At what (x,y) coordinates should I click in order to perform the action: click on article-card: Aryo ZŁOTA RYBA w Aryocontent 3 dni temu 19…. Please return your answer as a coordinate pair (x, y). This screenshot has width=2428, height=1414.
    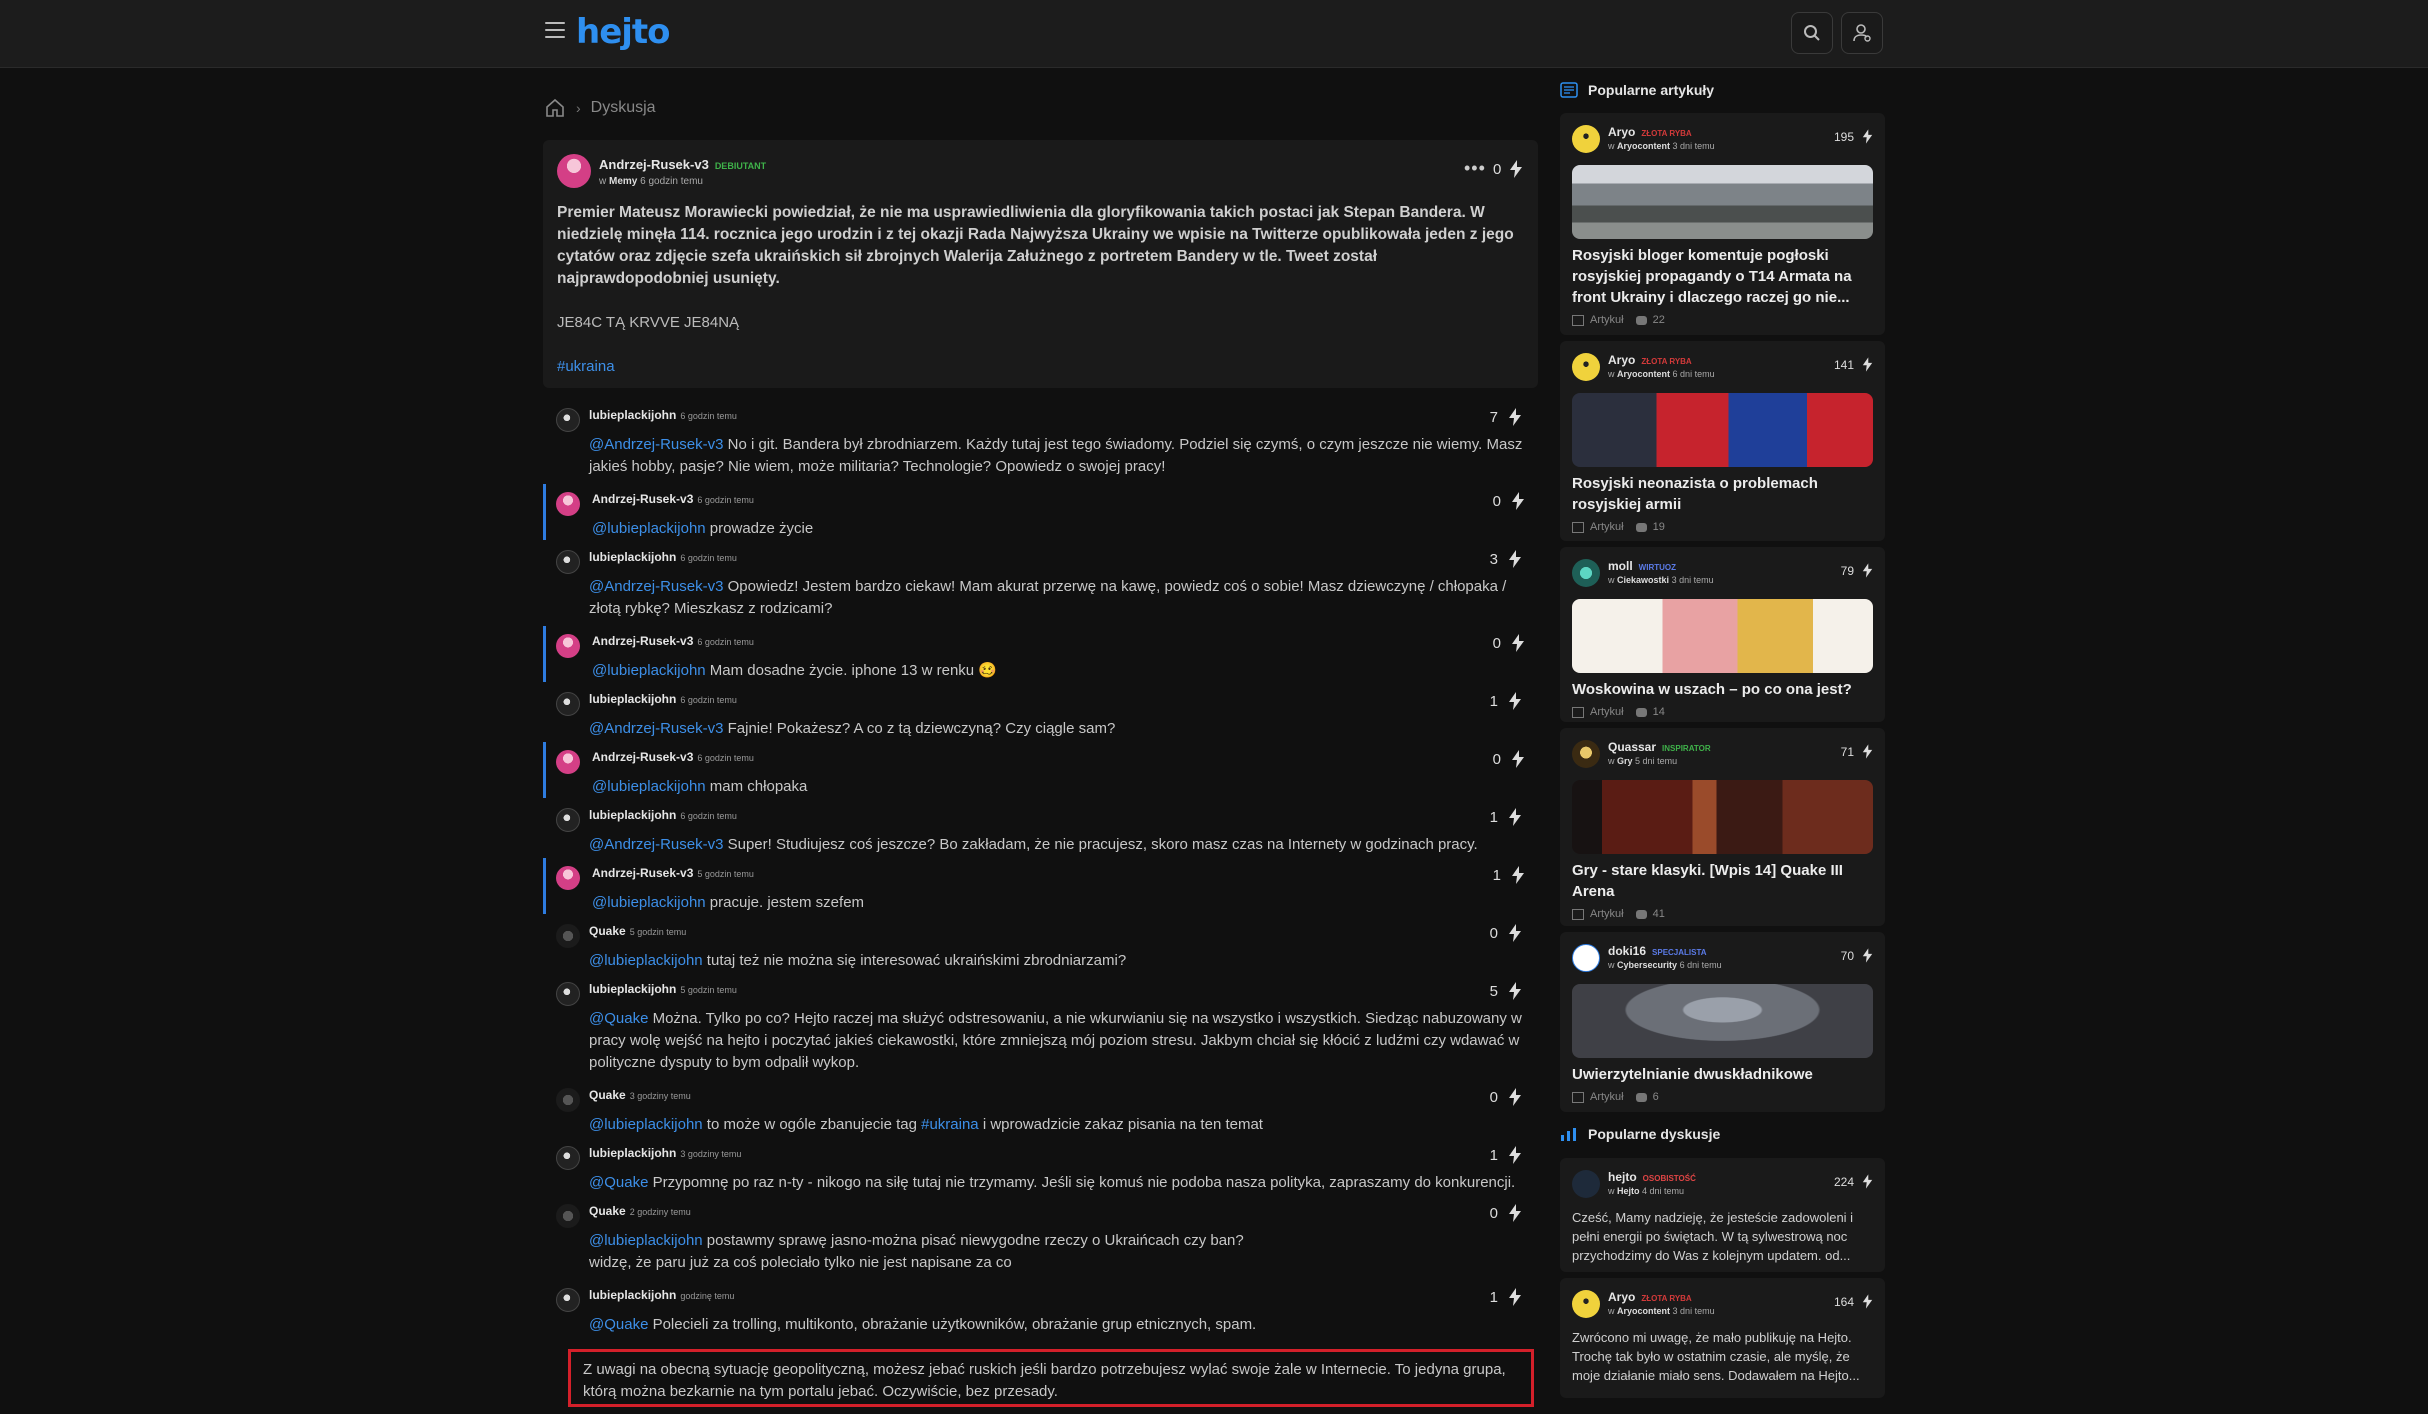
    Looking at the image, I should click on (1722, 224).